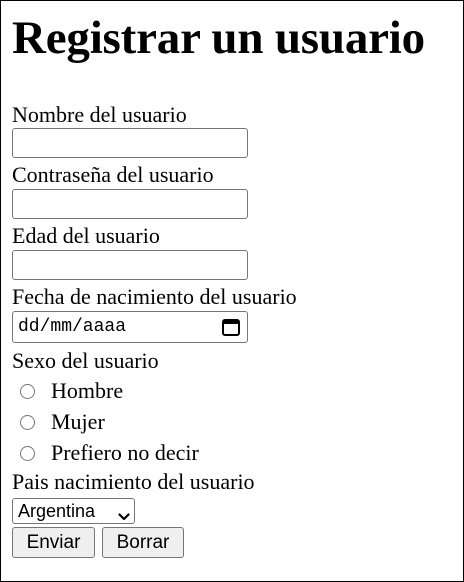  What do you see at coordinates (85, 360) in the screenshot?
I see `sex-label: Sexo del usuario` at bounding box center [85, 360].